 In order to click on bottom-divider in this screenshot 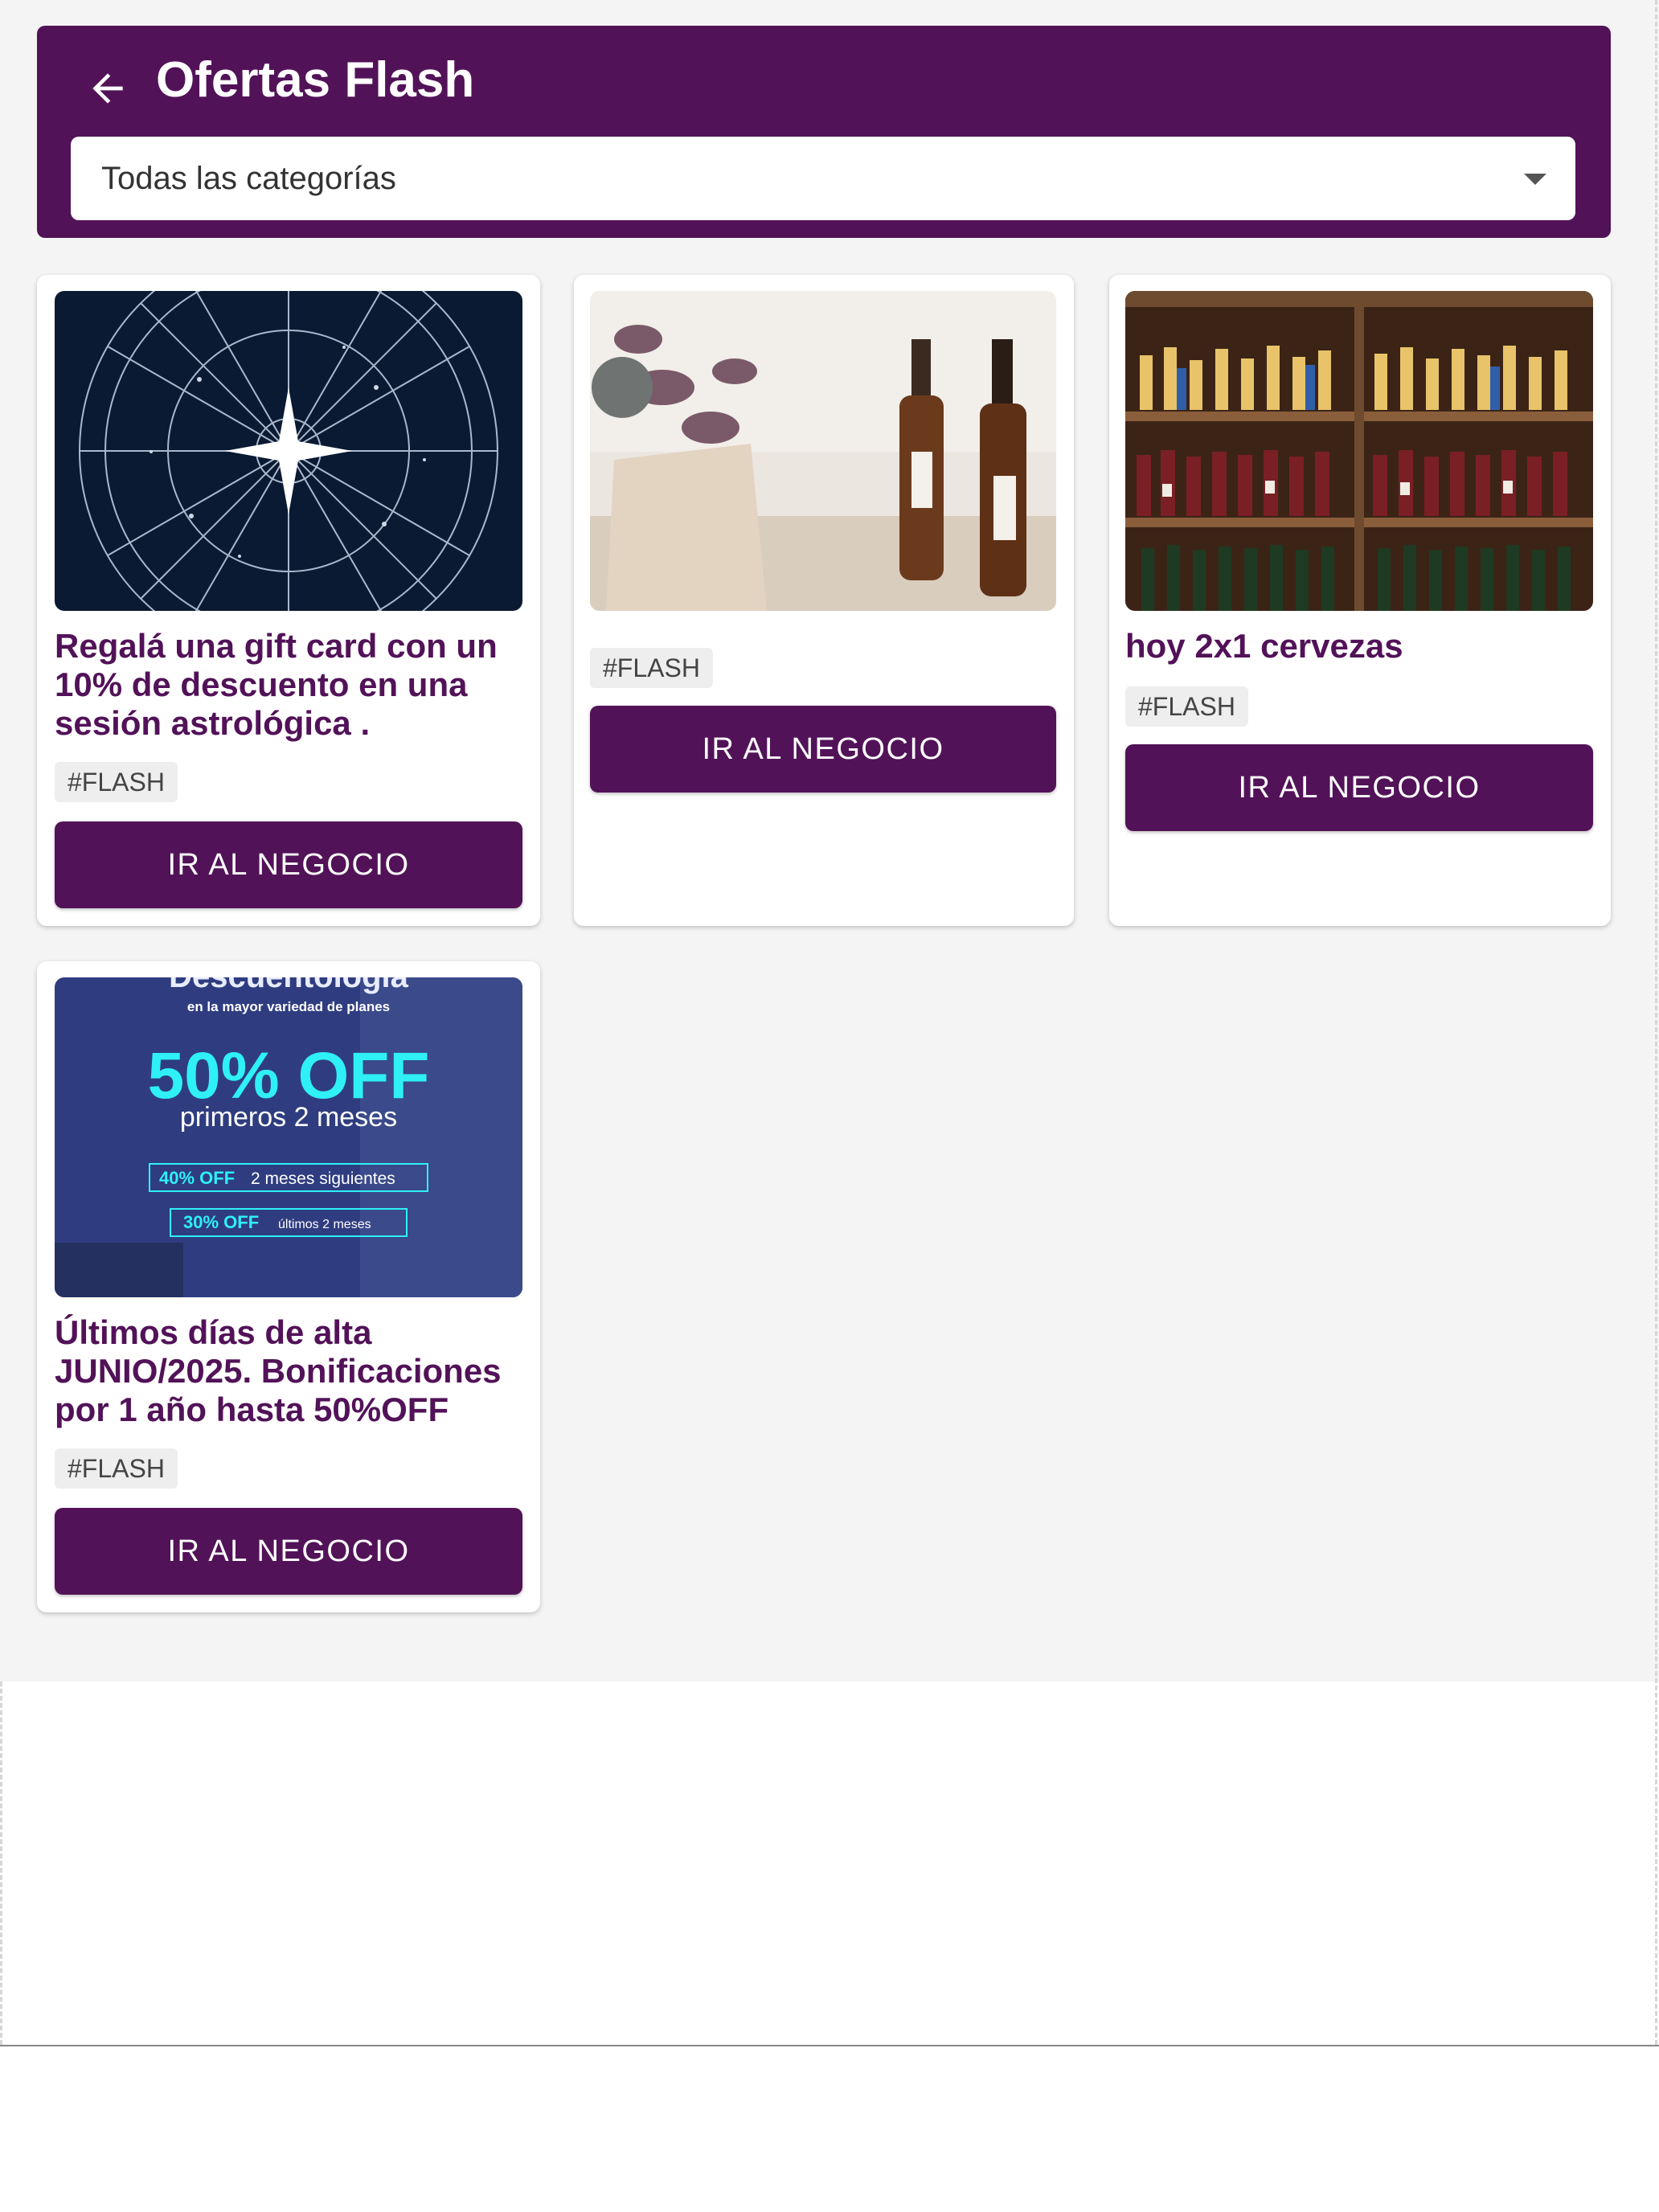, I will do `click(829, 2046)`.